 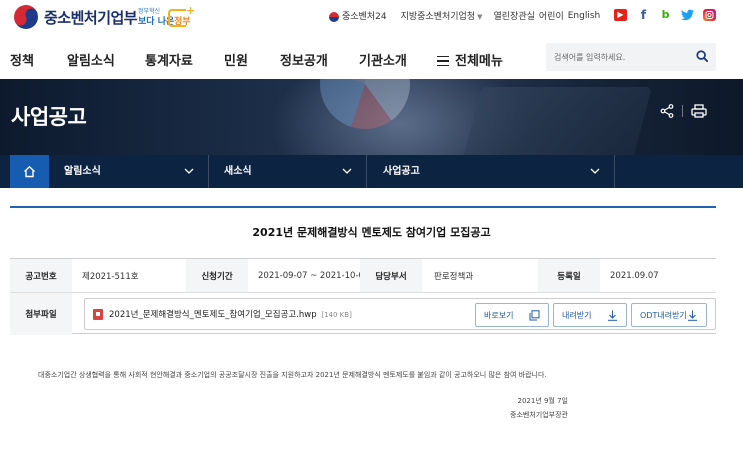 I want to click on value-registered: 2021.09.07, so click(x=634, y=275).